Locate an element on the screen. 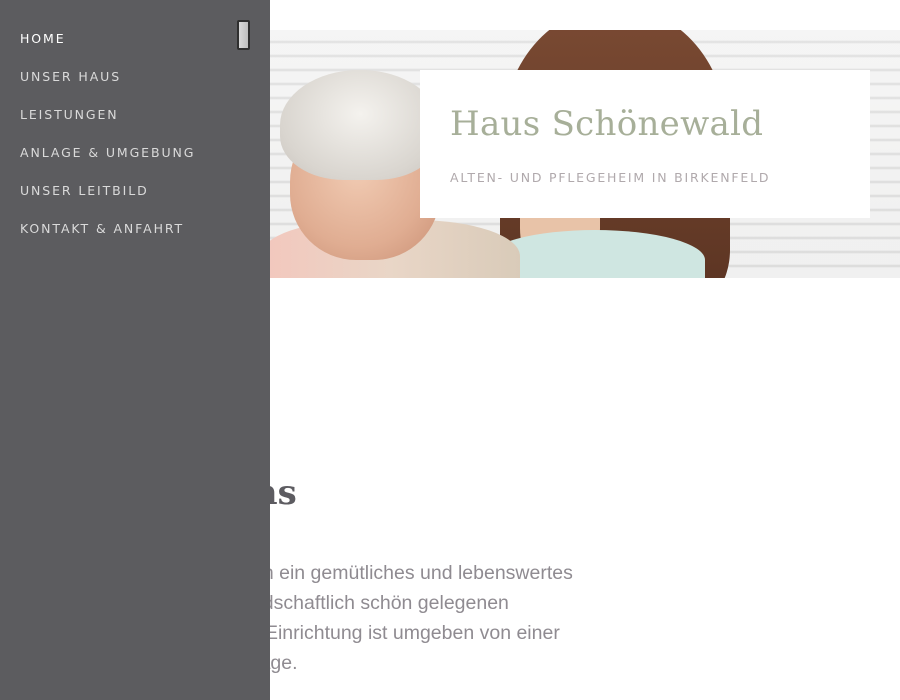 Image resolution: width=900 pixels, height=700 pixels. nav-item-unser-leitbild: UNSER LEITBILD is located at coordinates (107, 201).